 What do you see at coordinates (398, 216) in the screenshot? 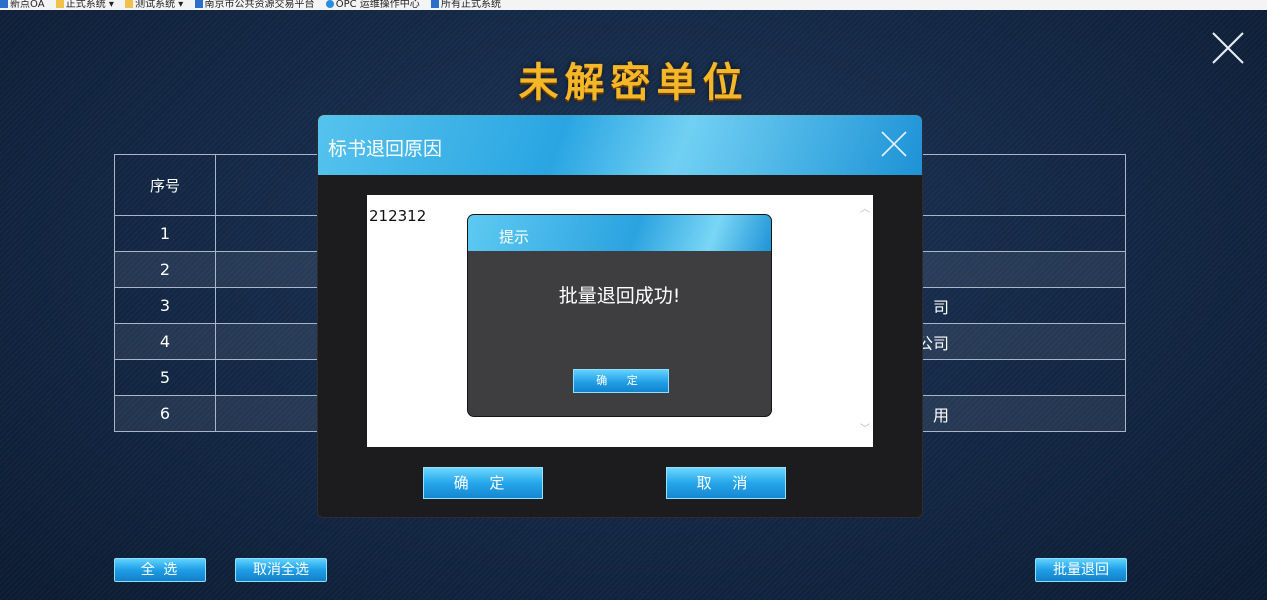
I see `reason-text: 212312` at bounding box center [398, 216].